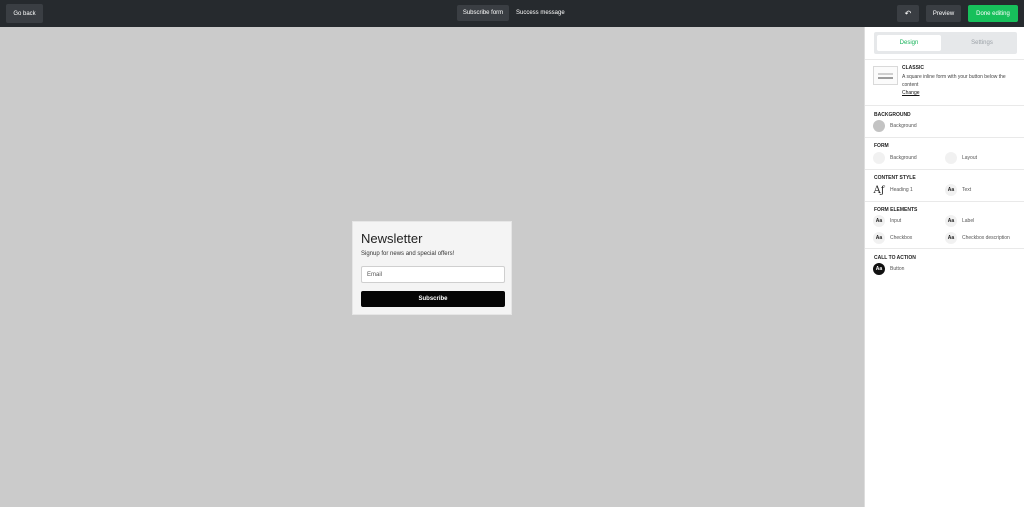  Describe the element at coordinates (967, 190) in the screenshot. I see `item-label: Text` at that location.